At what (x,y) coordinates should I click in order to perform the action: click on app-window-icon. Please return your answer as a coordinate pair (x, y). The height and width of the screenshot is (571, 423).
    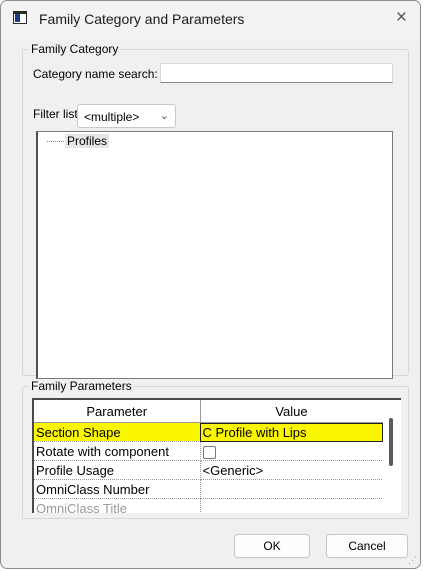
    Looking at the image, I should click on (20, 17).